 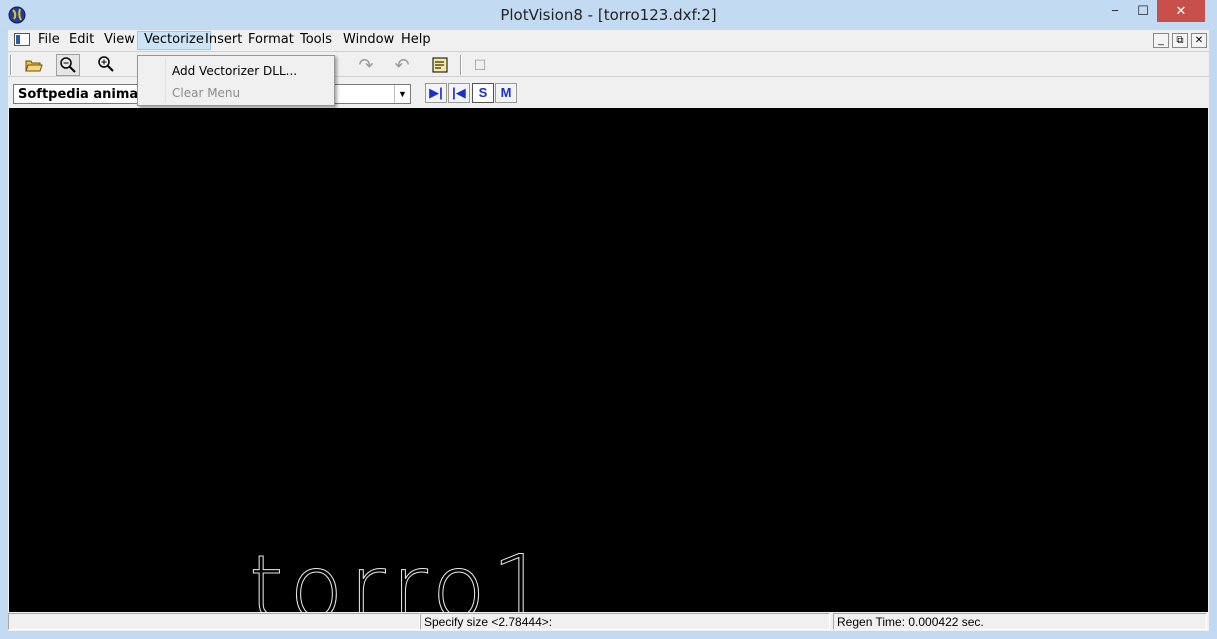 What do you see at coordinates (81, 40) in the screenshot?
I see `menu-edit: Edit` at bounding box center [81, 40].